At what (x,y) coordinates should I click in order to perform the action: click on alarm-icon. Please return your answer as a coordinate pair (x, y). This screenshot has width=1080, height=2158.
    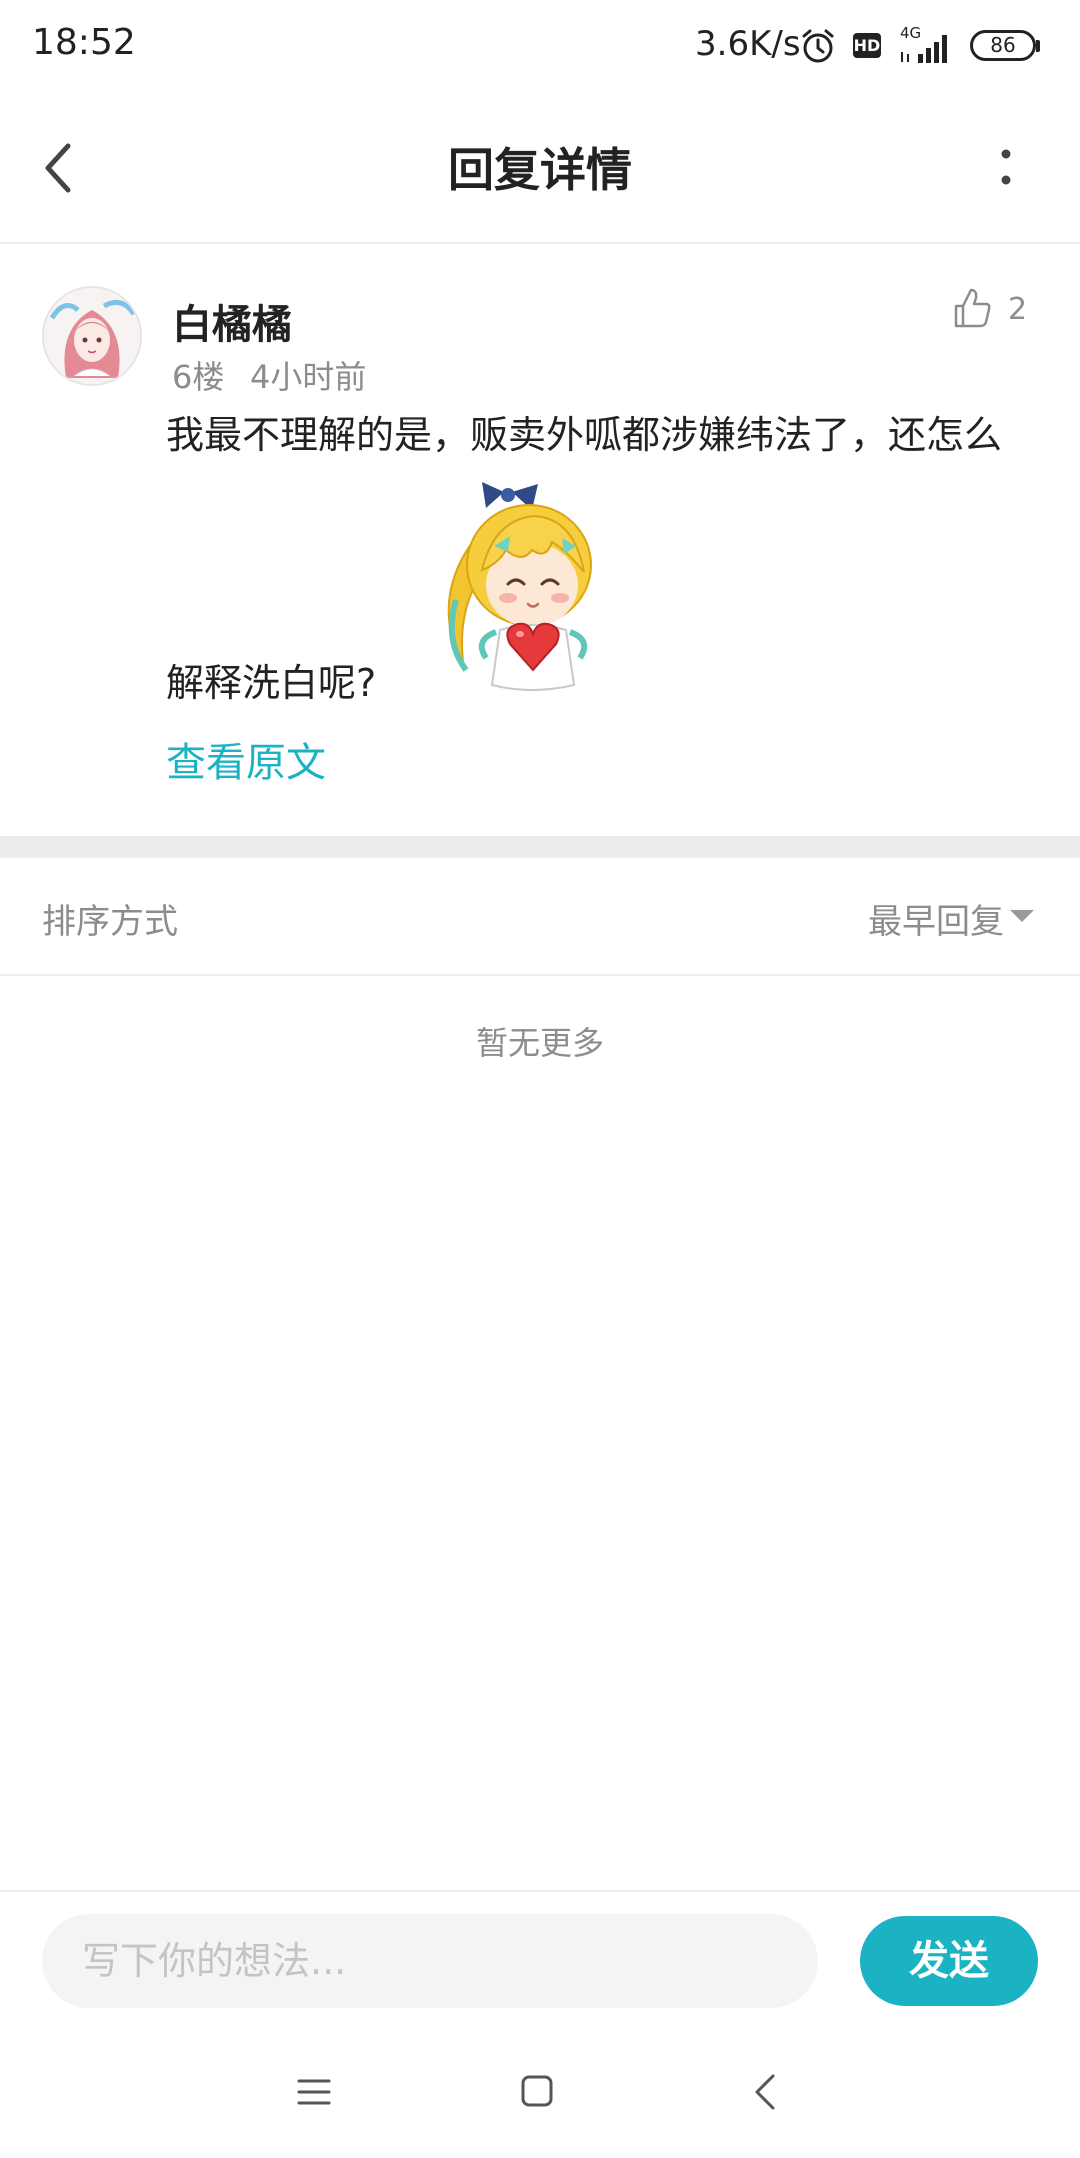
    Looking at the image, I should click on (818, 46).